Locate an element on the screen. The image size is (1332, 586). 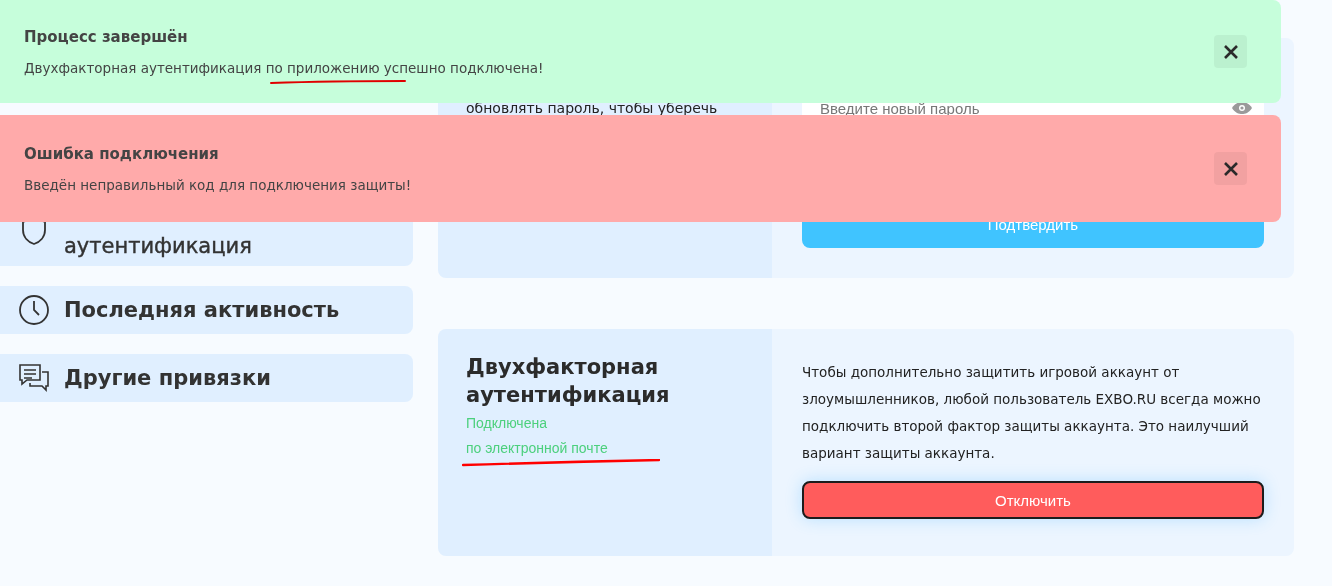
card-title: Двухфакторная аутентификация is located at coordinates (568, 381).